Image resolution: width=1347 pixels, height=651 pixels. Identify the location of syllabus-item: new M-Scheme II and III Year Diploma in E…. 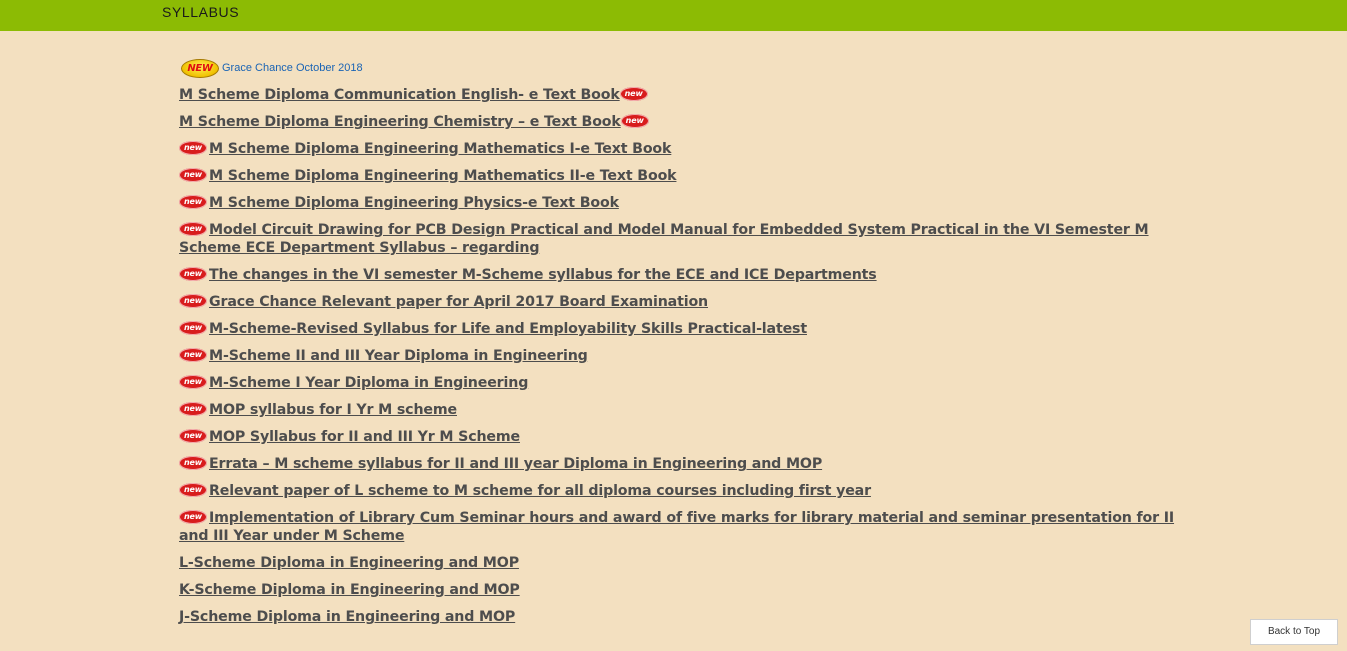
(679, 356).